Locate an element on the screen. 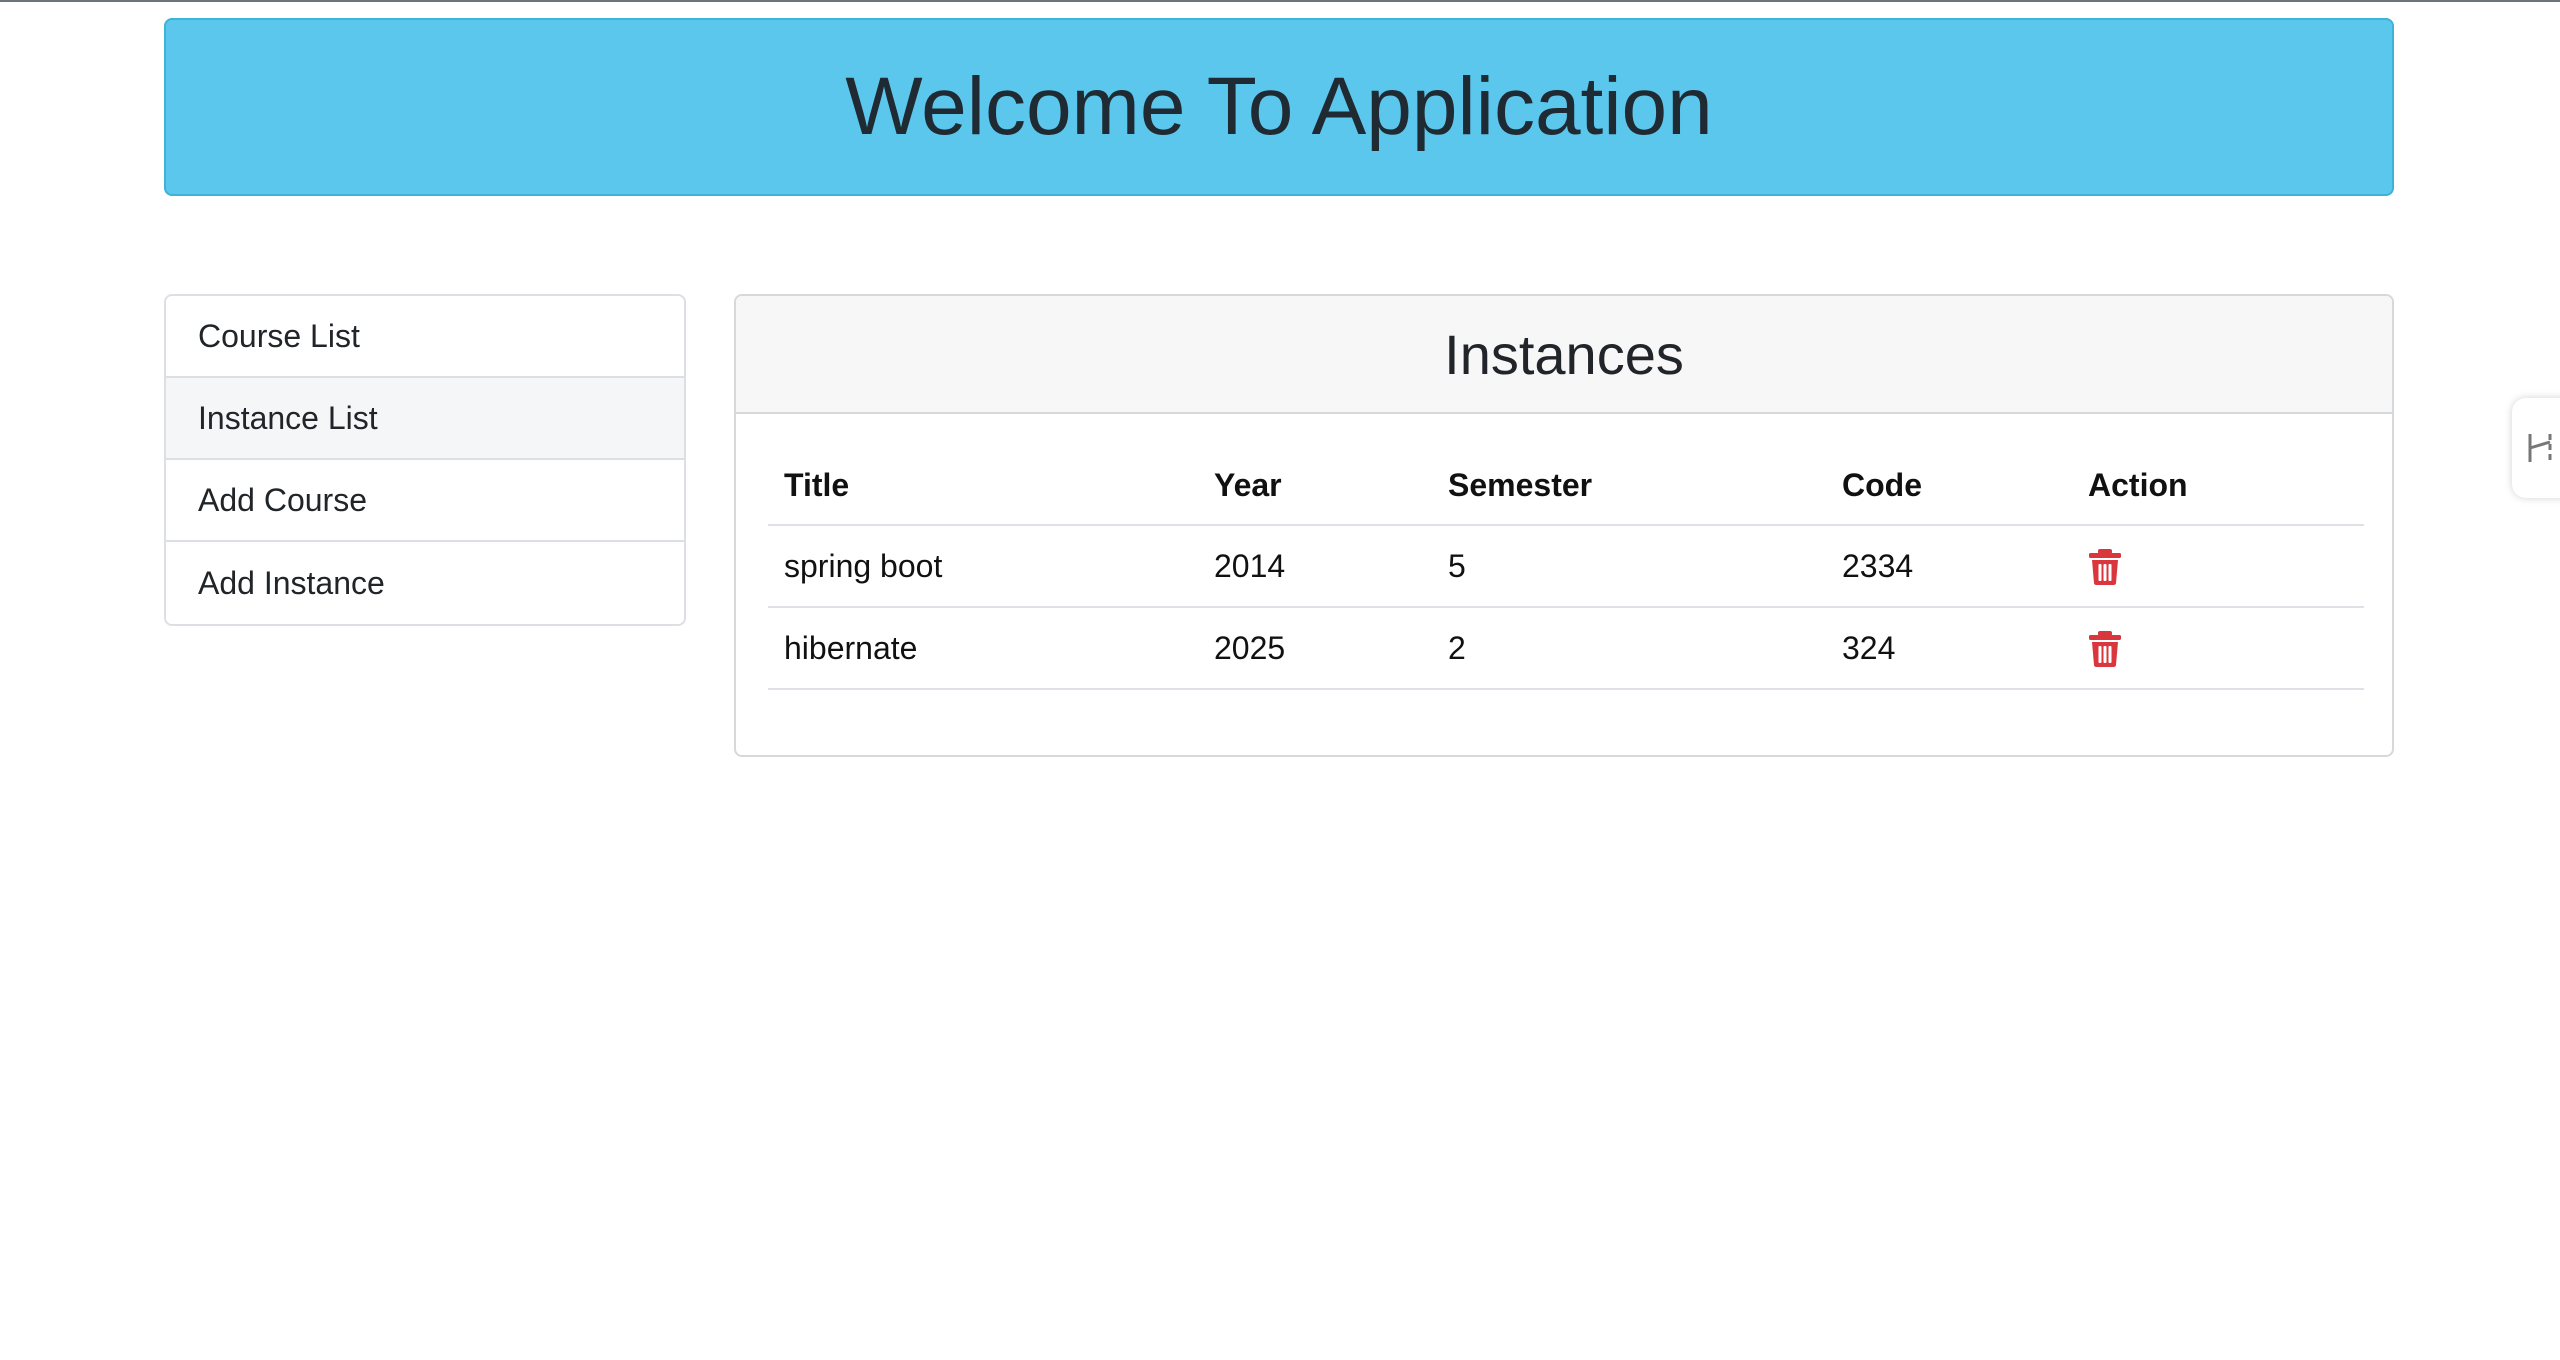  table-row: spring boot 2014 5 2334 is located at coordinates (1566, 566).